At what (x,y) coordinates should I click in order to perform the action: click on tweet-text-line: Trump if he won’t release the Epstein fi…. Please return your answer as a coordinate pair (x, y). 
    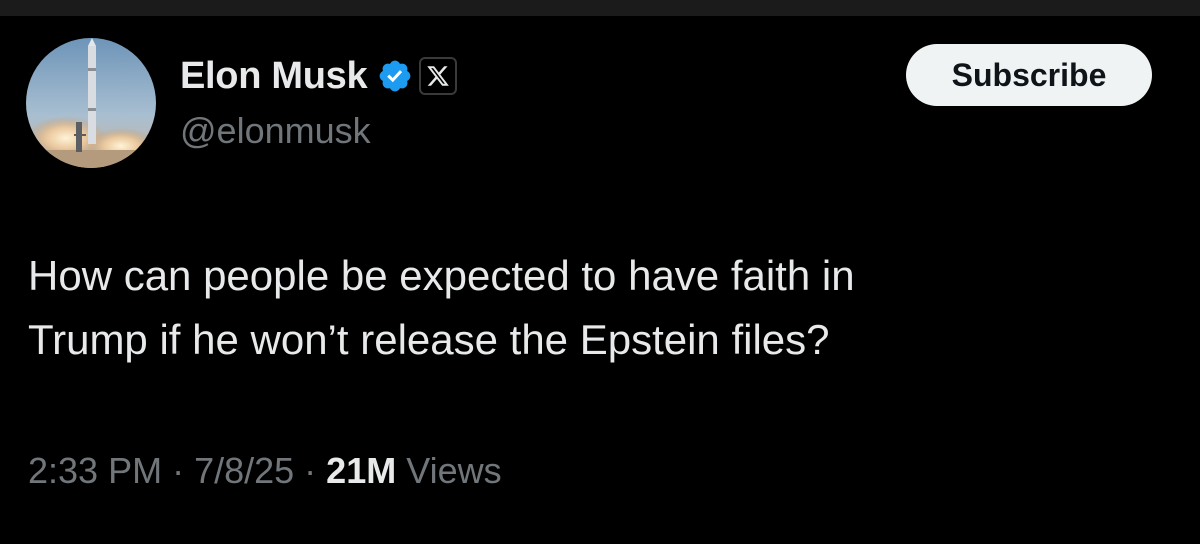
    Looking at the image, I should click on (429, 339).